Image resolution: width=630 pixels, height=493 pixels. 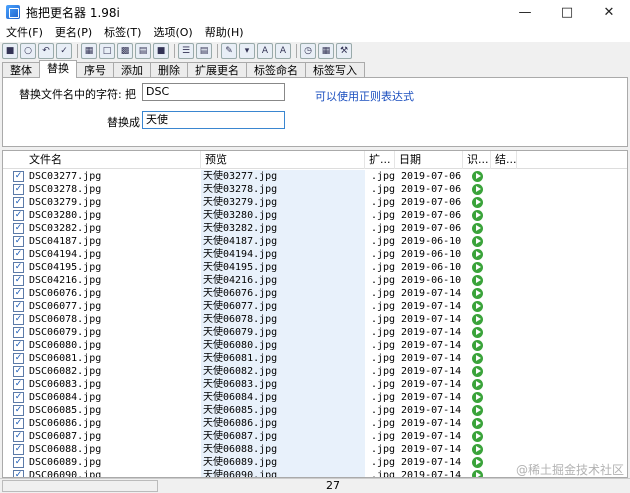 What do you see at coordinates (335, 70) in the screenshot?
I see `tab-tag-write: 标签写入` at bounding box center [335, 70].